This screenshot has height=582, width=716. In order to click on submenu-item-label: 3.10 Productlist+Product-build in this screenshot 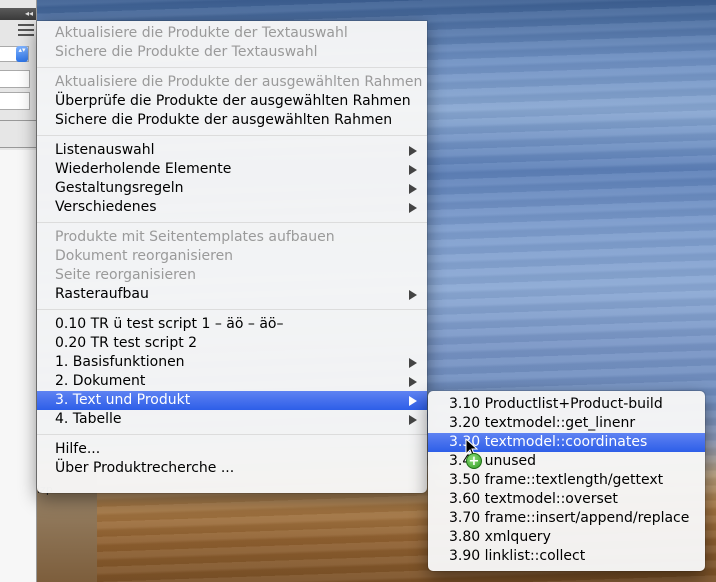, I will do `click(556, 404)`.